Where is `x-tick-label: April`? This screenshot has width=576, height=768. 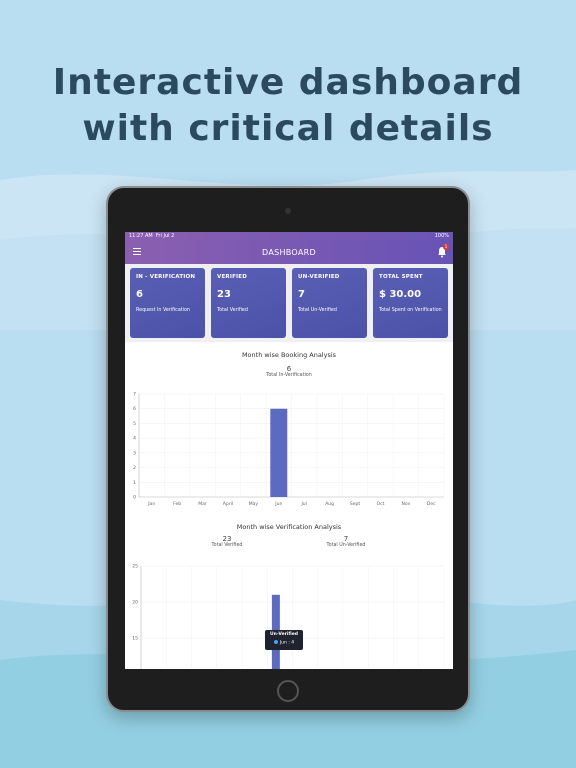
x-tick-label: April is located at coordinates (228, 504).